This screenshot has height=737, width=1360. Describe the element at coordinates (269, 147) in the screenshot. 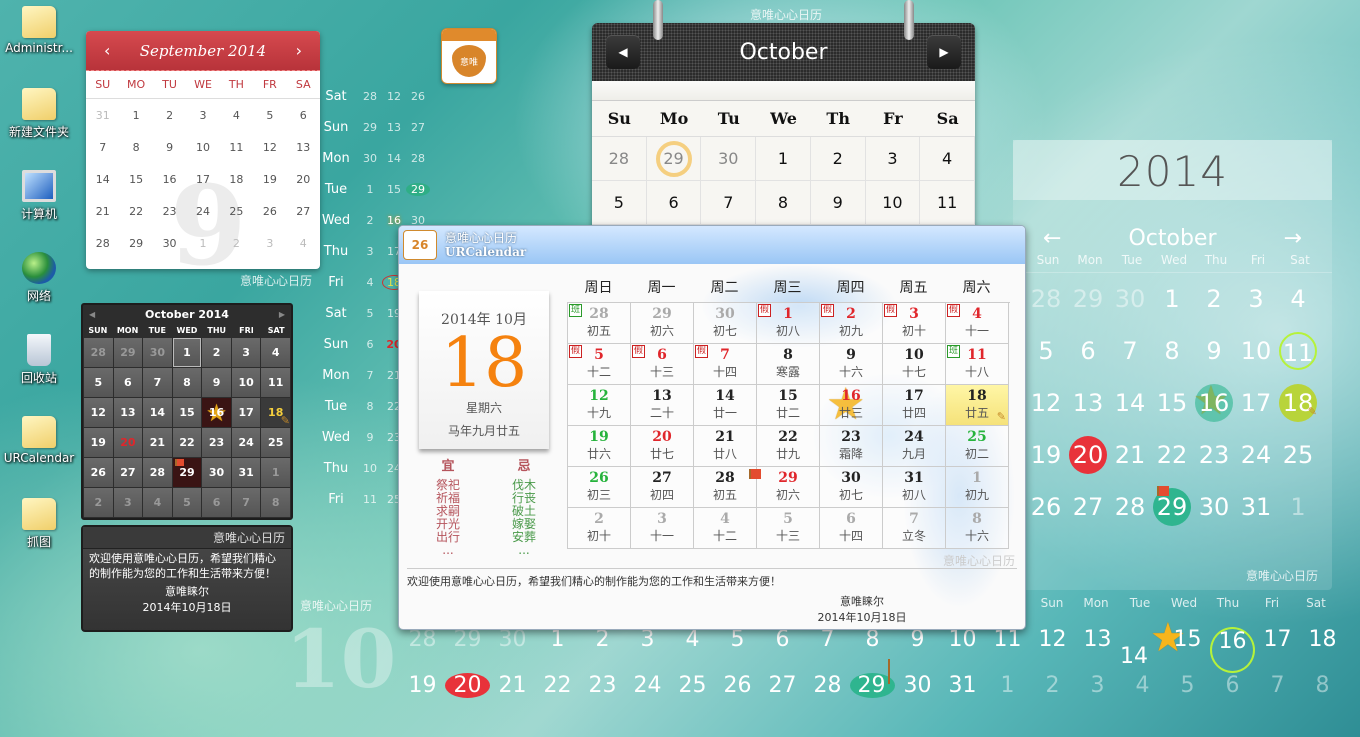

I see `day-cell: 12` at that location.